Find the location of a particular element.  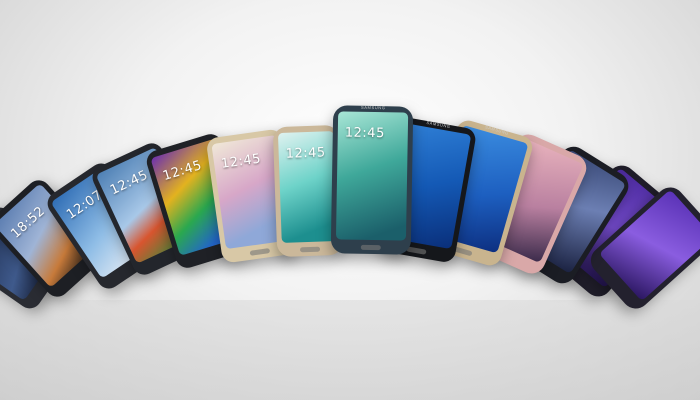

phone-clock: 18:52 is located at coordinates (28, 222).